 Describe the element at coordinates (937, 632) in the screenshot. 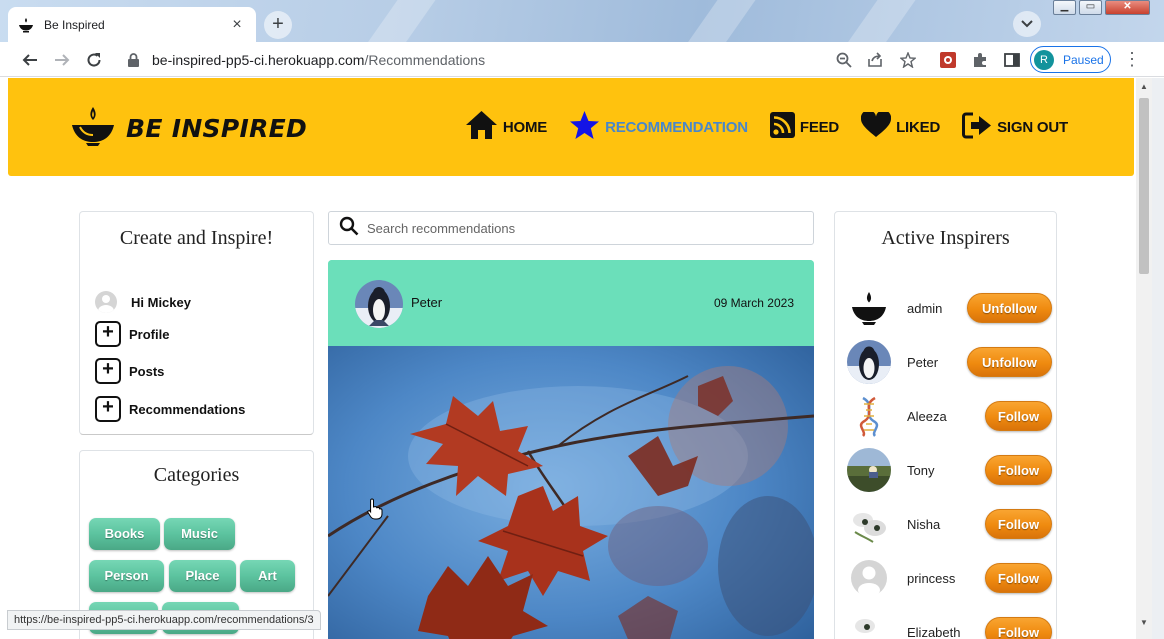

I see `inspirer-name: Elizabeth` at that location.